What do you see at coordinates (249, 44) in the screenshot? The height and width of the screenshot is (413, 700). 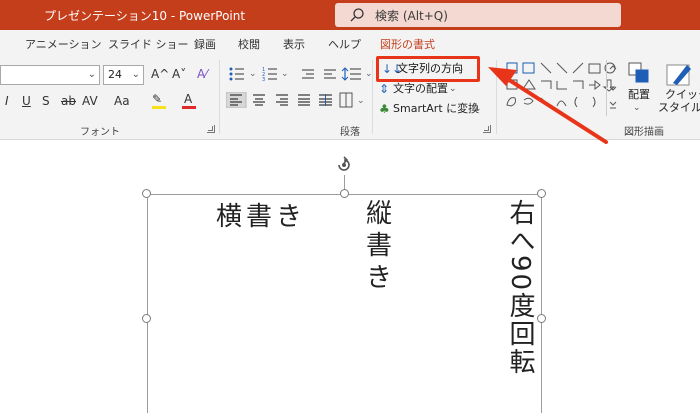 I see `tab-review: 校閲` at bounding box center [249, 44].